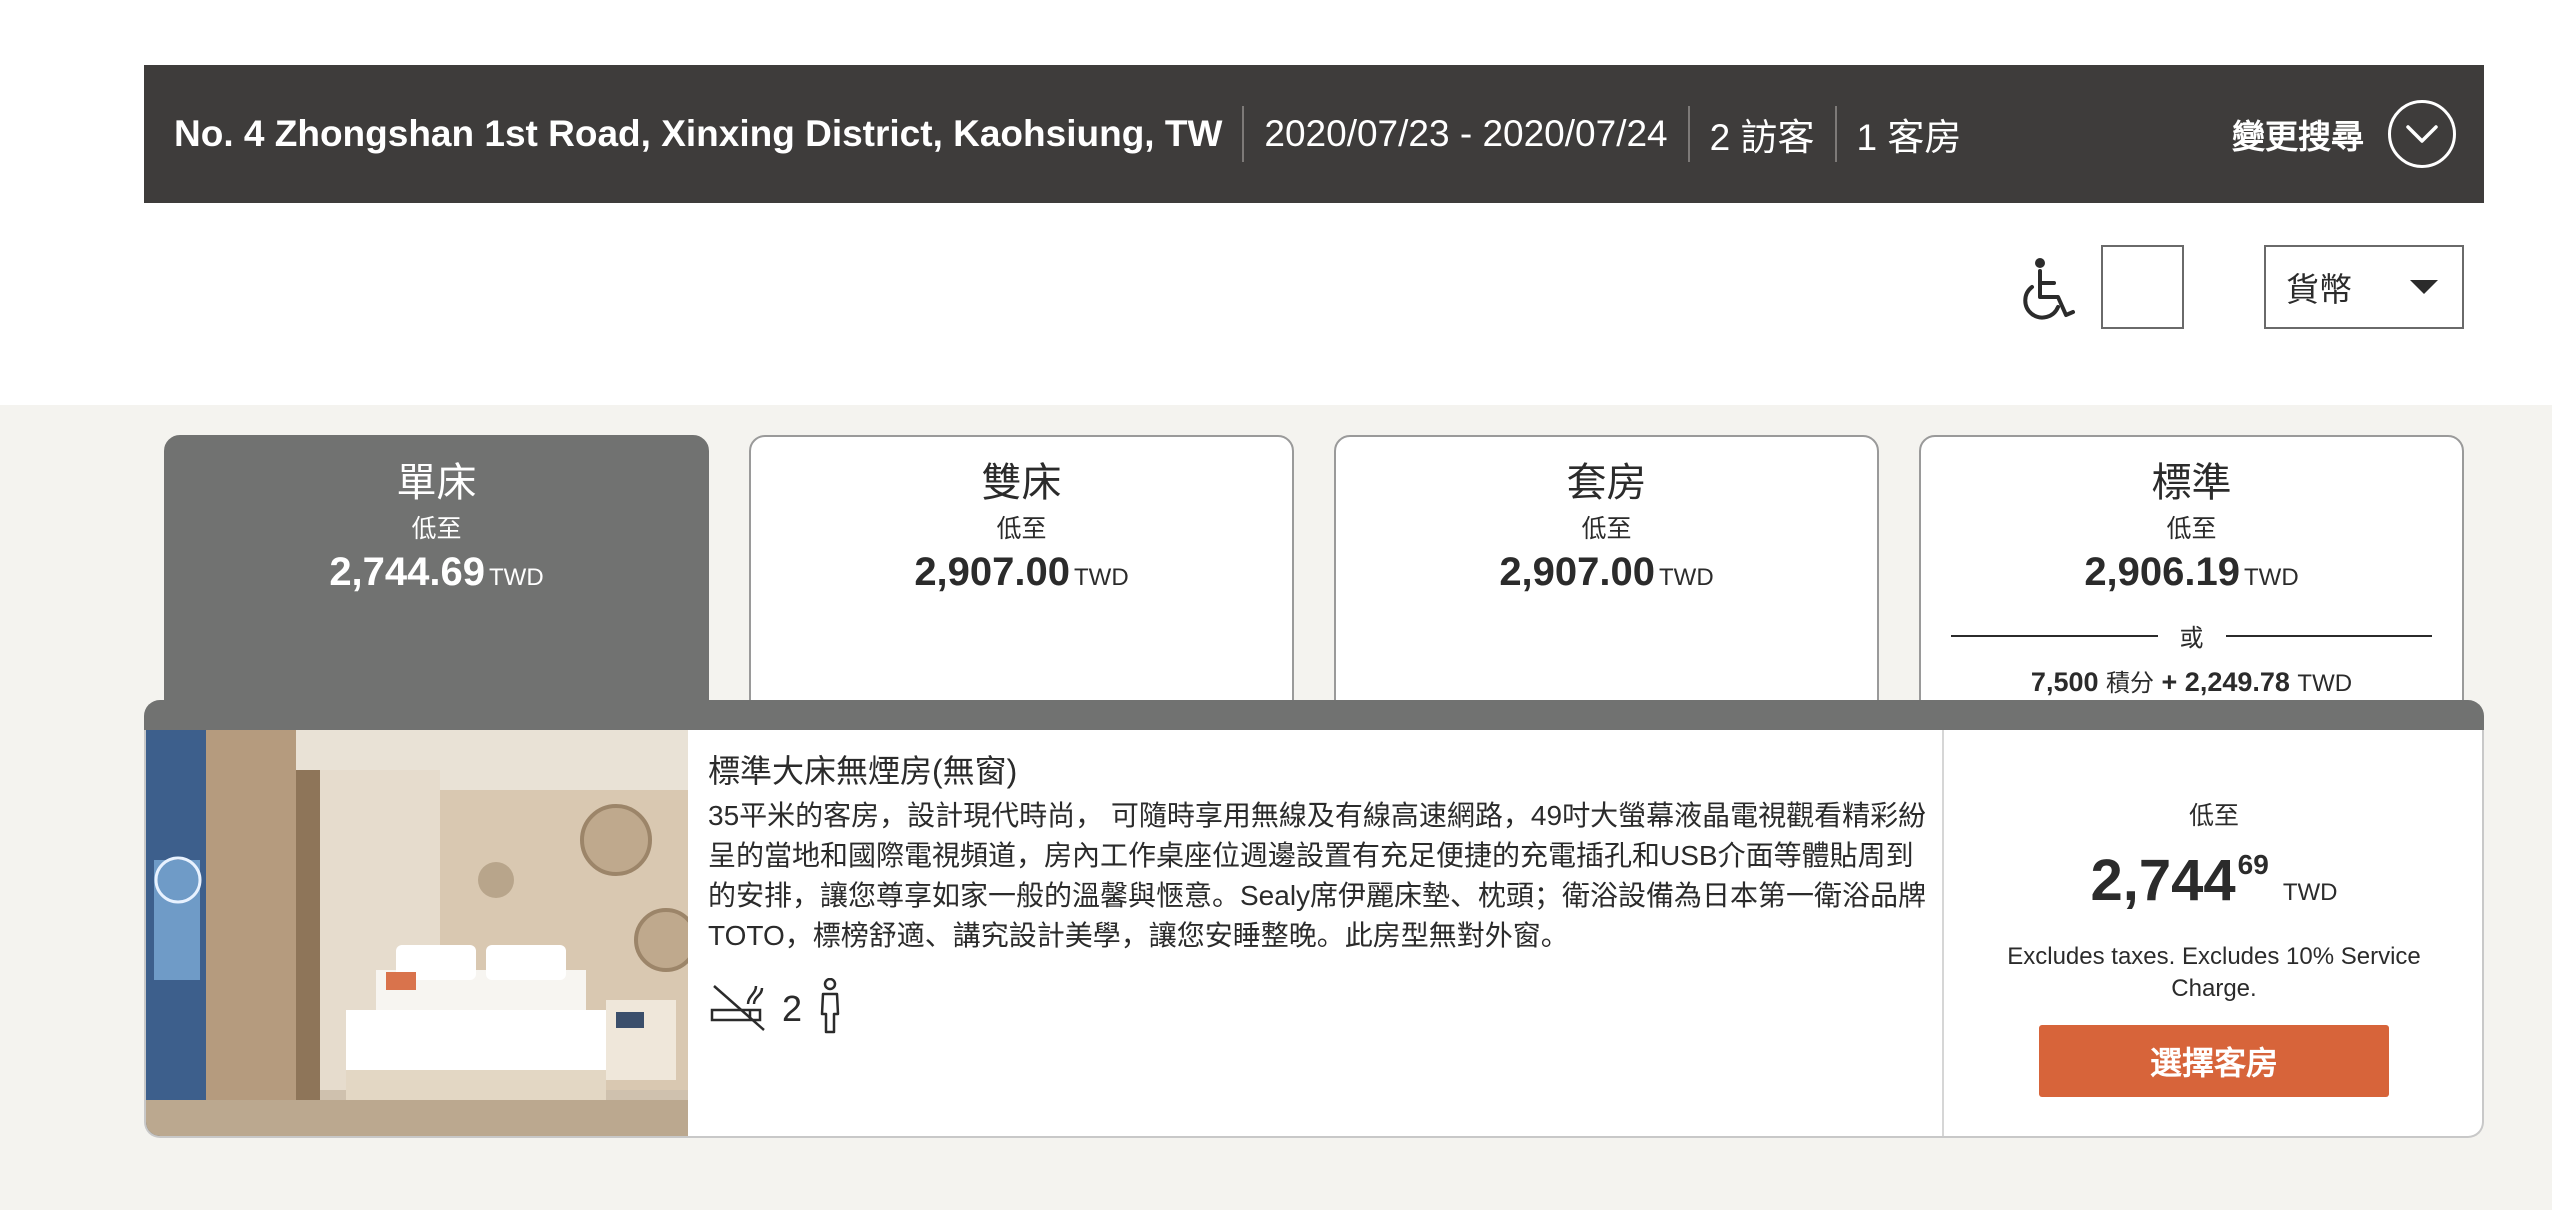 Image resolution: width=2552 pixels, height=1210 pixels. I want to click on tab-name: 套房, so click(1606, 483).